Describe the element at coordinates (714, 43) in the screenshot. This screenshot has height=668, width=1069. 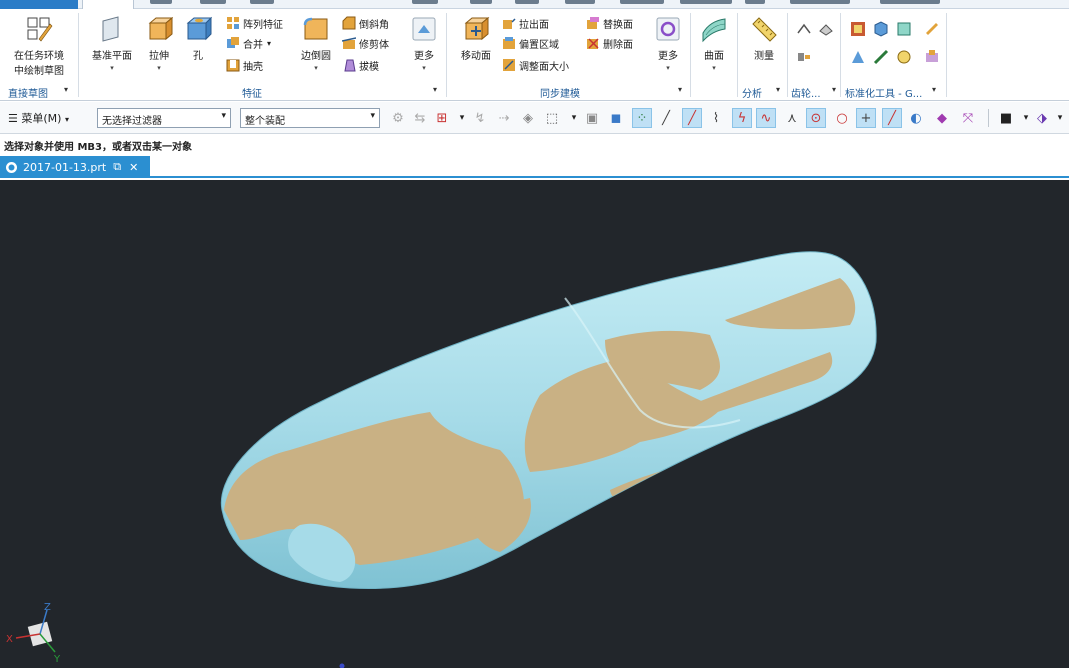
I see `surface-button: 曲面 ▾` at that location.